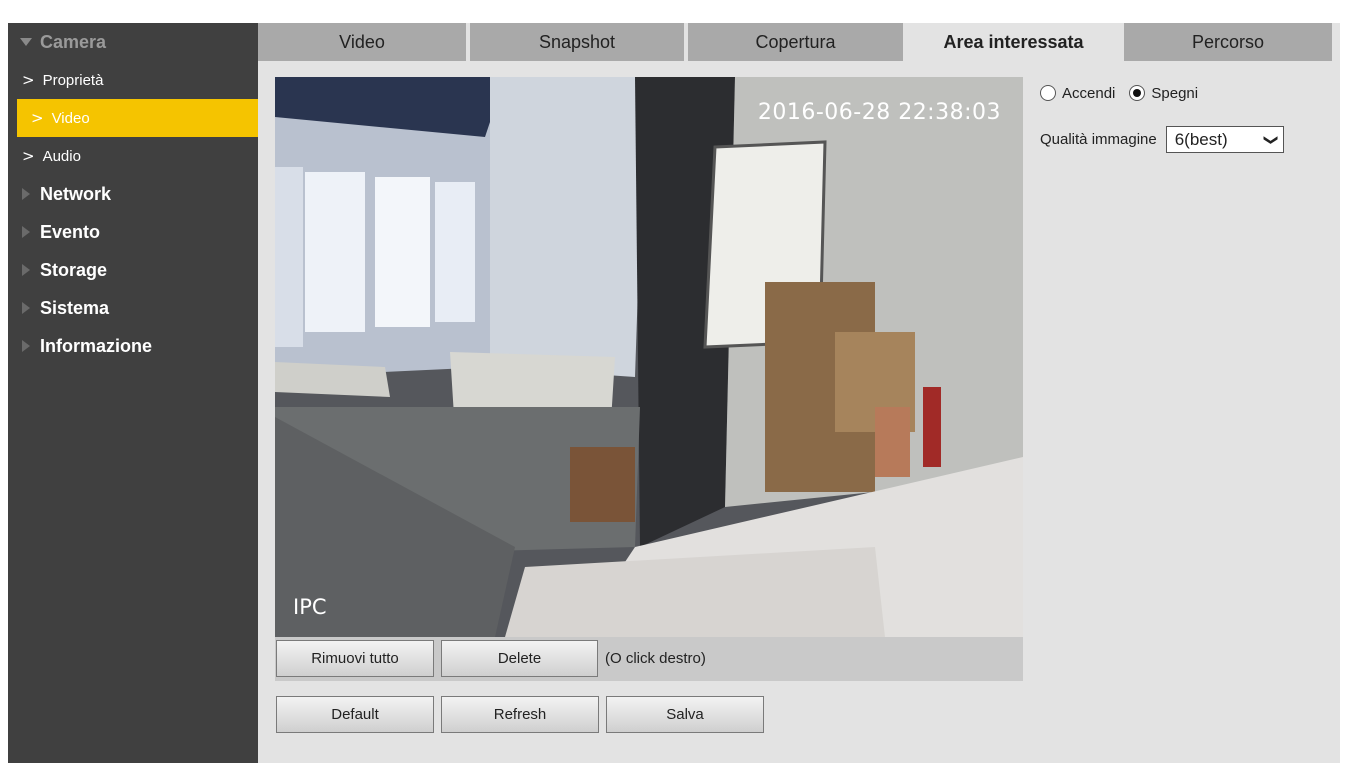  What do you see at coordinates (520, 714) in the screenshot?
I see `refresh-button: Refresh` at bounding box center [520, 714].